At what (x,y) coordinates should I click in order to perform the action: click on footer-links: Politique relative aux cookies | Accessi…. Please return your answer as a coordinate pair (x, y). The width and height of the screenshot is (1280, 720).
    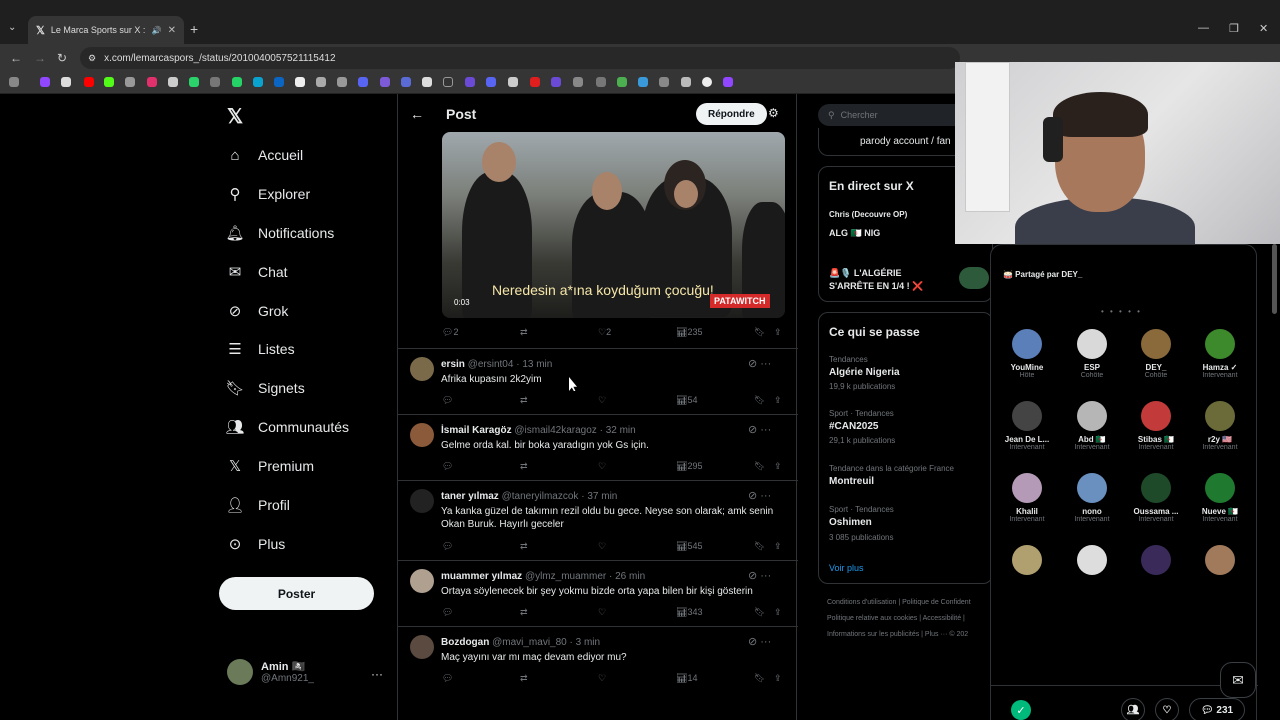
    Looking at the image, I should click on (896, 618).